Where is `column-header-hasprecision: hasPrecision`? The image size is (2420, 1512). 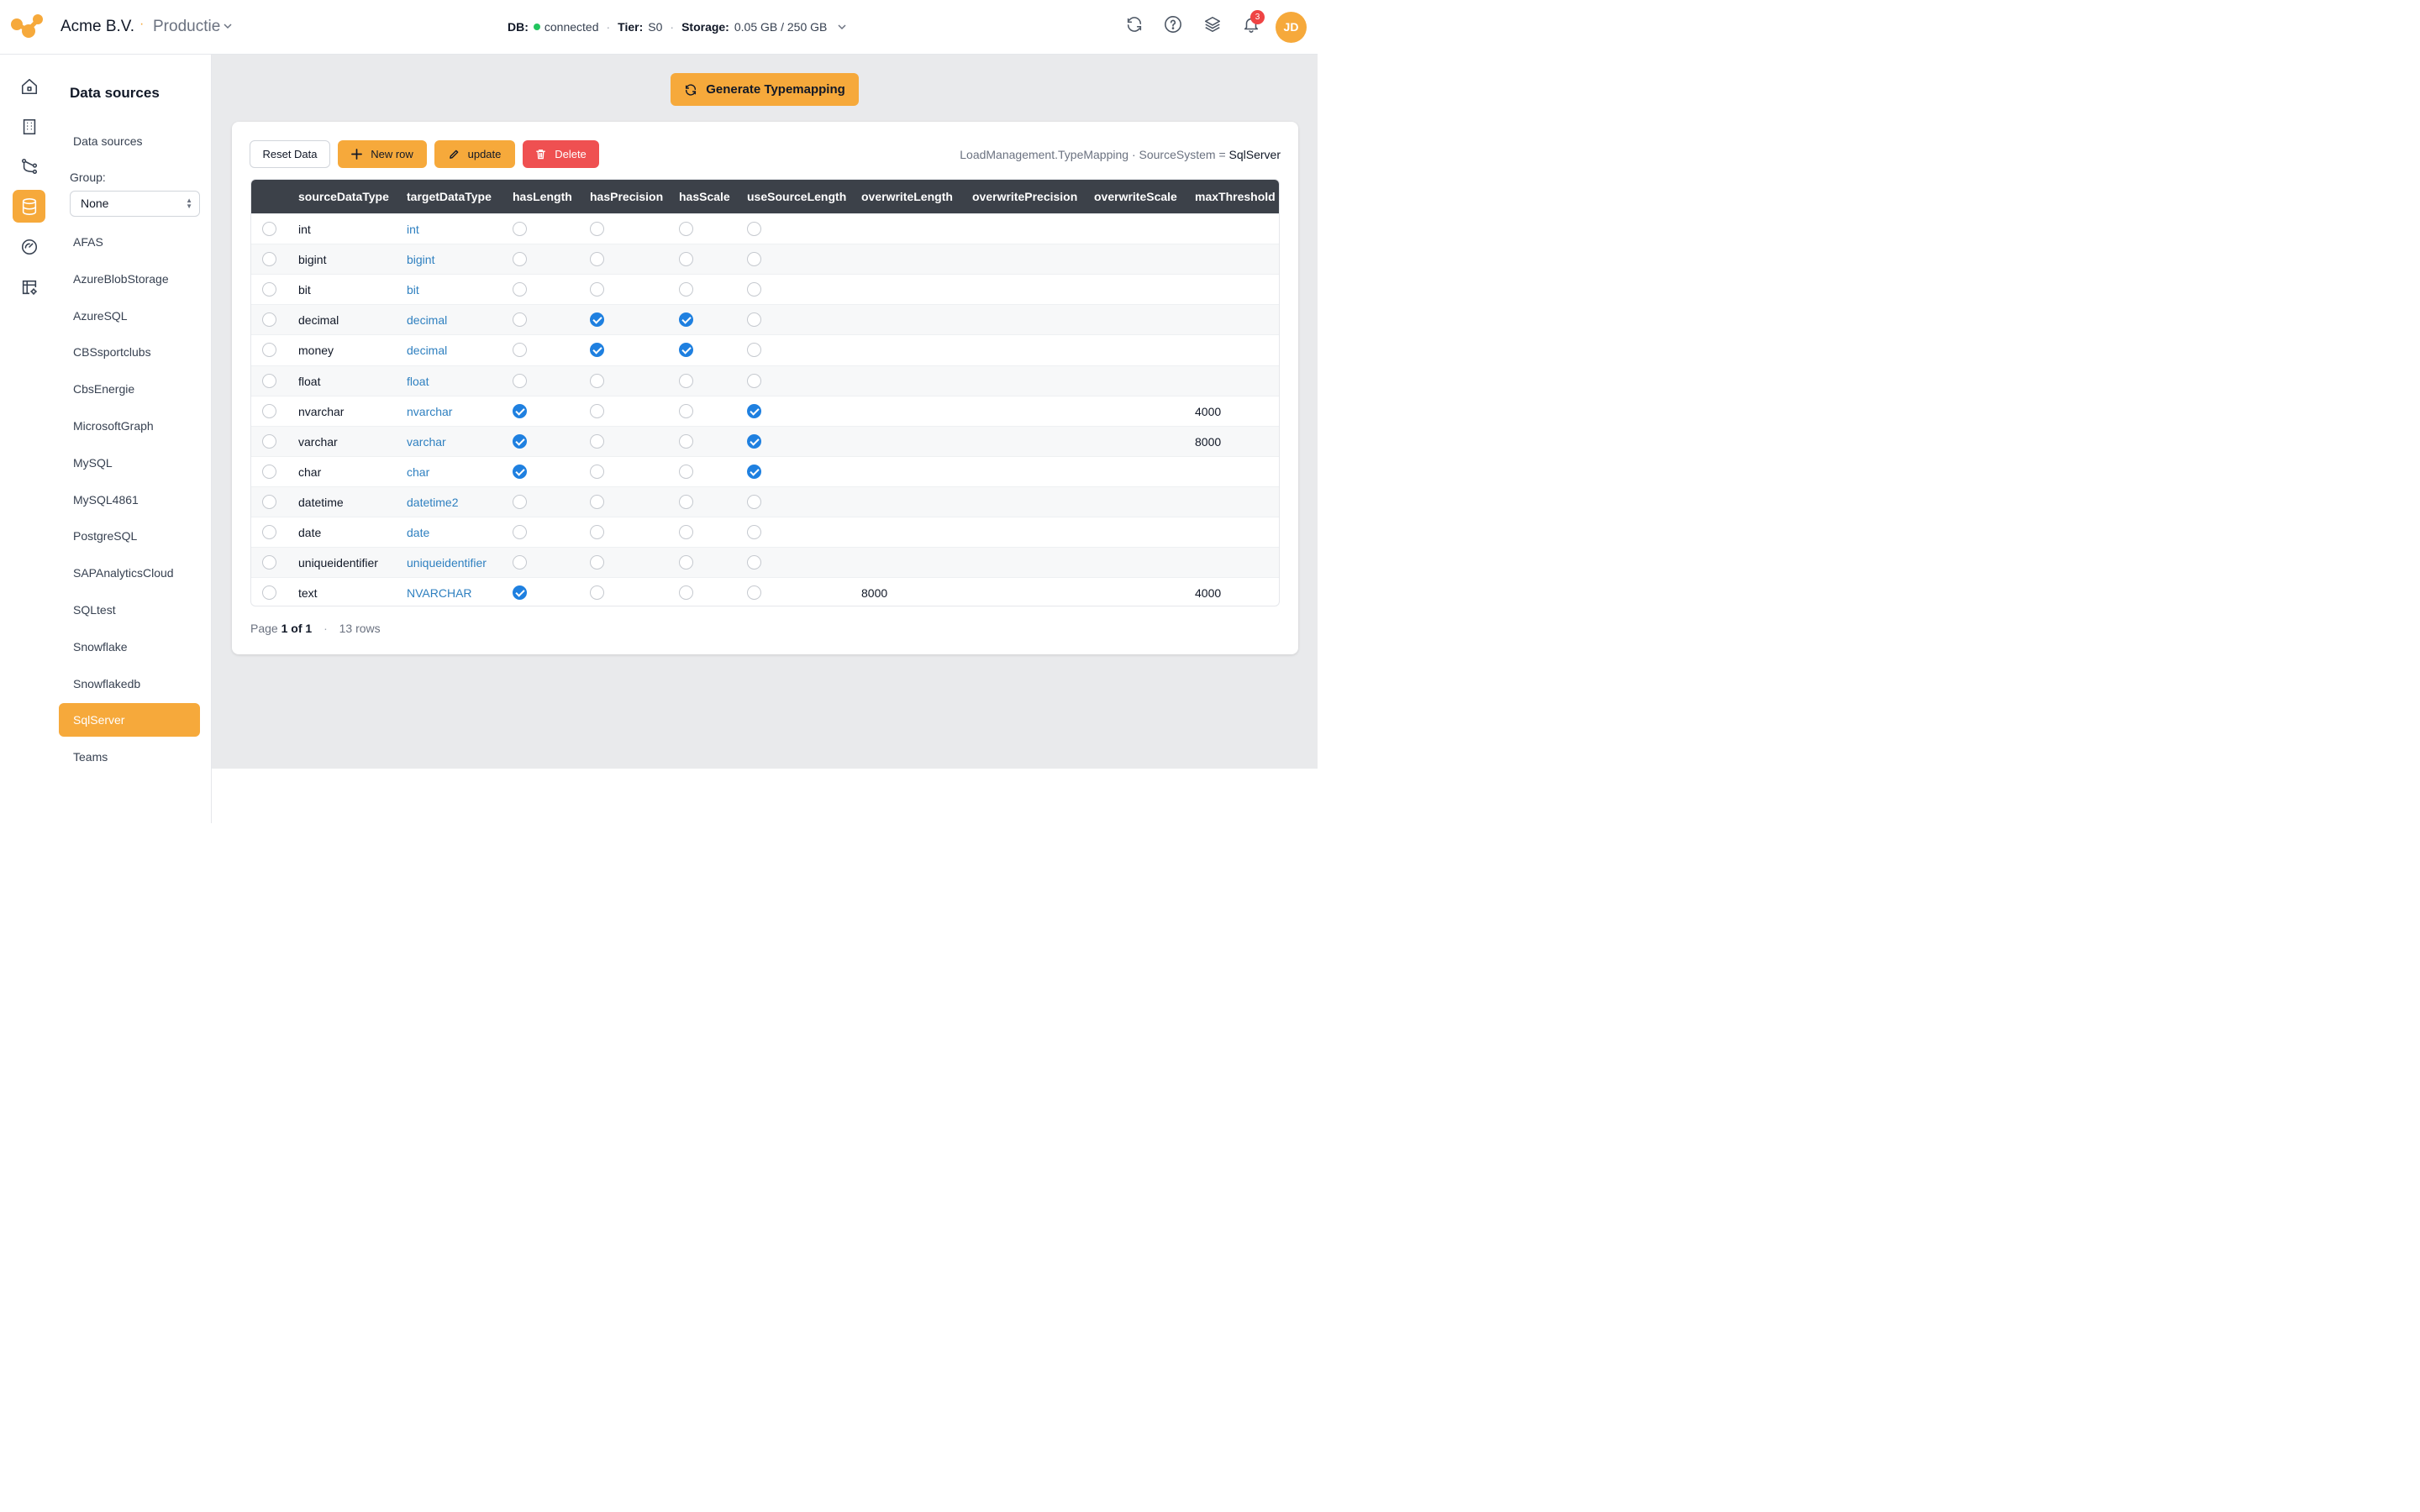
column-header-hasprecision: hasPrecision is located at coordinates (627, 196).